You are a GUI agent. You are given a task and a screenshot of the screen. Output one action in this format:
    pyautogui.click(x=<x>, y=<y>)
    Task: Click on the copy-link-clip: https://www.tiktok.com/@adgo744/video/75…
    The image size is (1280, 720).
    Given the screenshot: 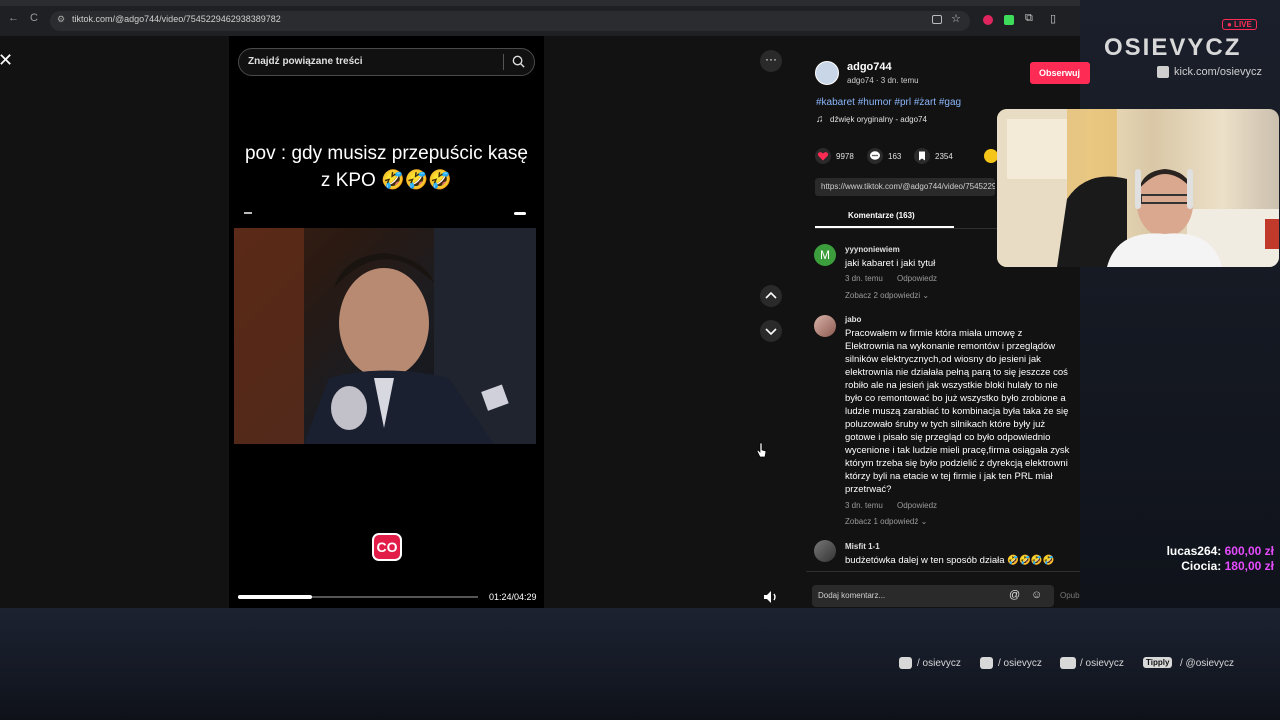 What is the action you would take?
    pyautogui.click(x=905, y=187)
    